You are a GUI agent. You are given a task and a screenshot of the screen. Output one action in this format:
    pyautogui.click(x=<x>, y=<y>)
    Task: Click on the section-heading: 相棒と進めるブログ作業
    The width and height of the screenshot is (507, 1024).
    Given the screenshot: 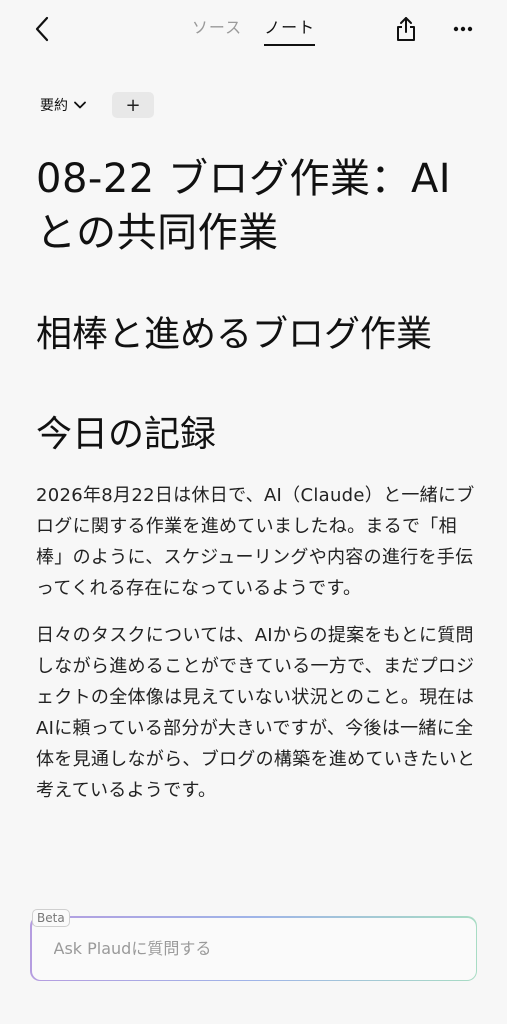 What is the action you would take?
    pyautogui.click(x=234, y=334)
    